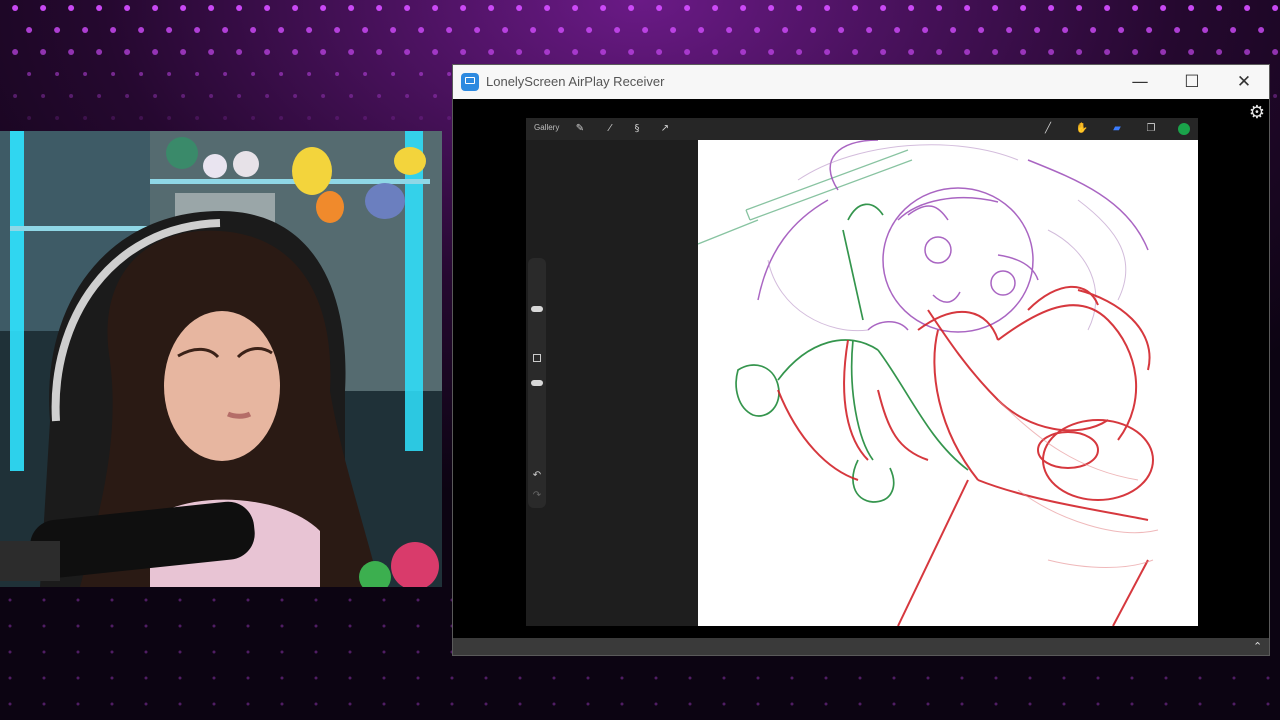 The image size is (1280, 720). I want to click on gear-icon: ⚙, so click(1257, 113).